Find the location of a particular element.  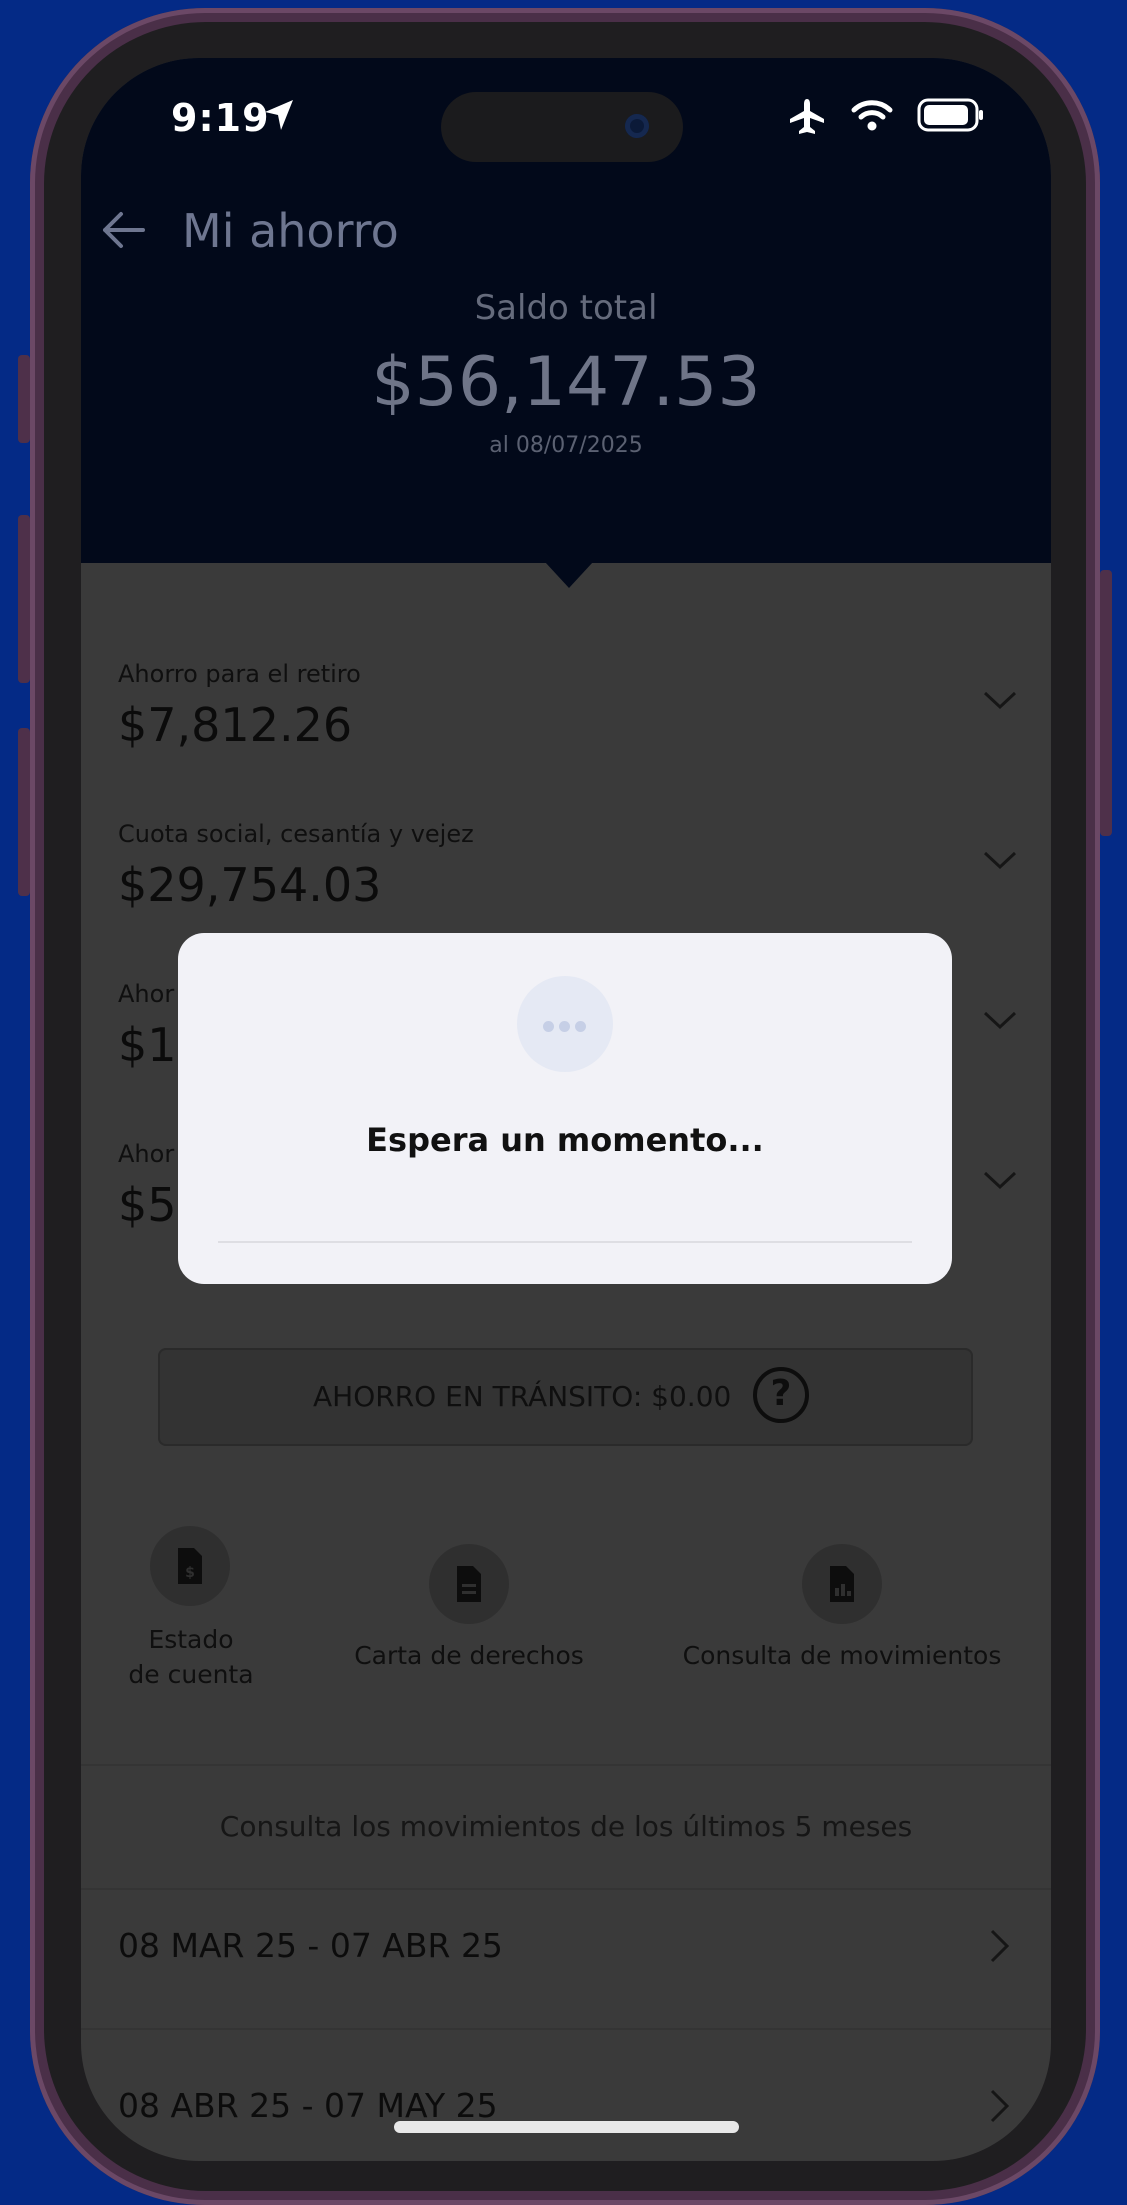

loading-spinner-icon is located at coordinates (565, 1024).